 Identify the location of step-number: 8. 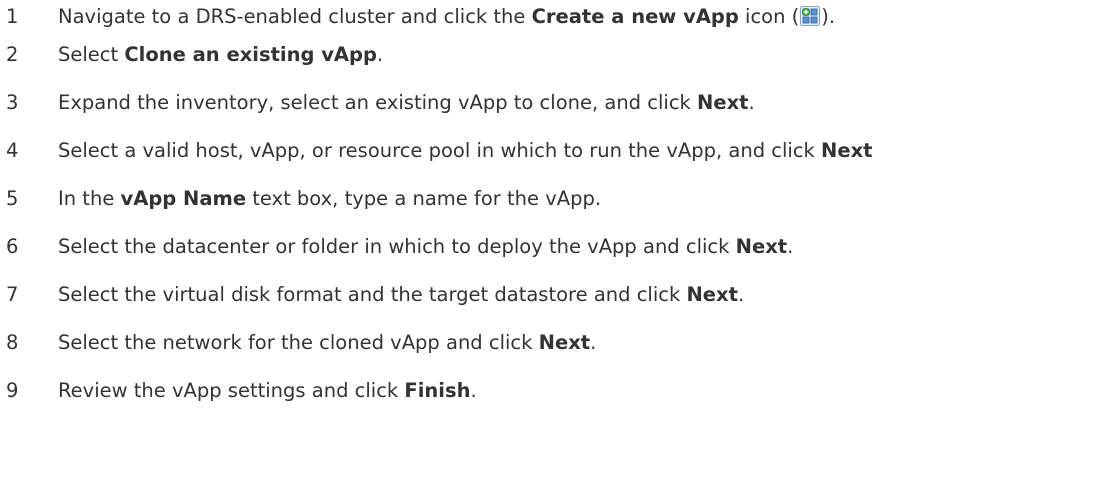
(12, 342).